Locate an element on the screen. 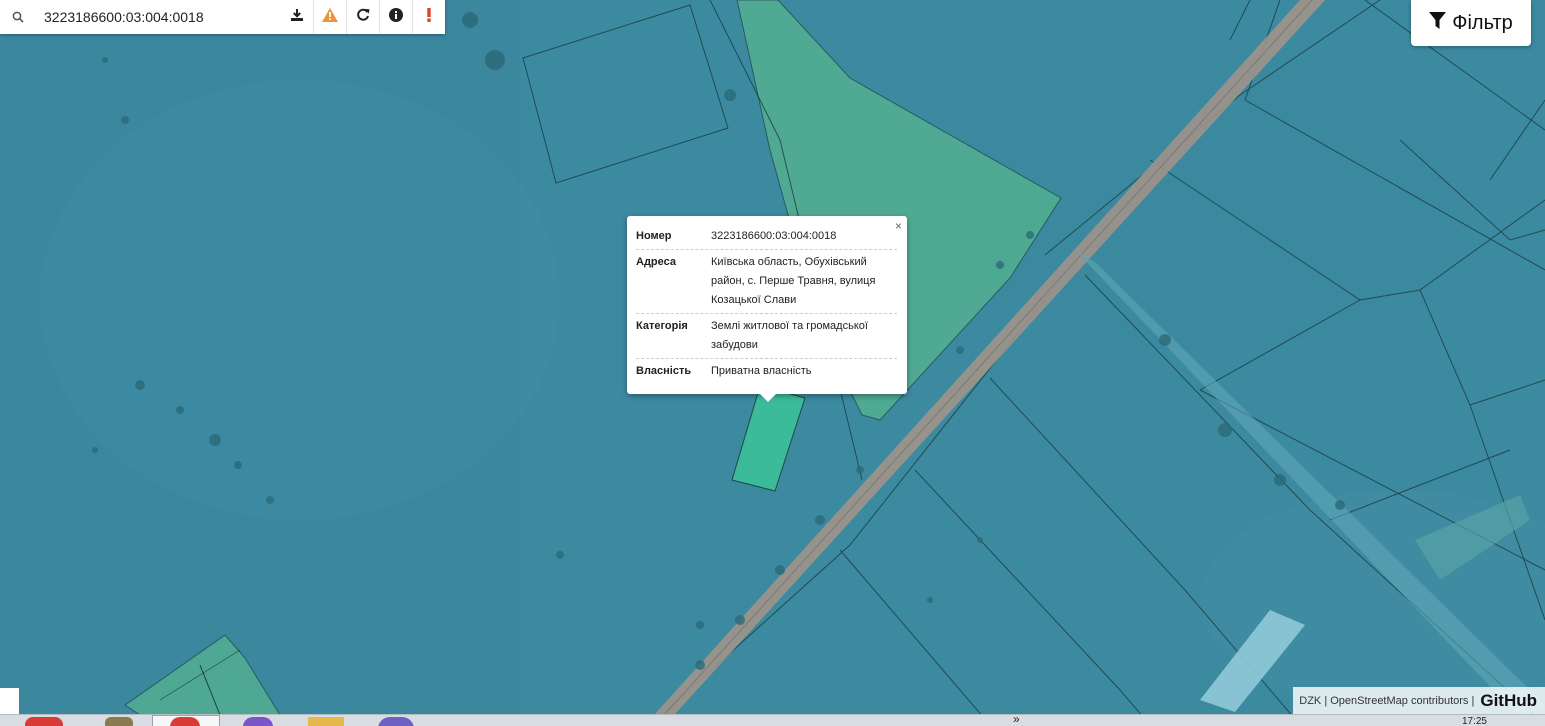 Image resolution: width=1545 pixels, height=726 pixels. download-icon is located at coordinates (297, 17).